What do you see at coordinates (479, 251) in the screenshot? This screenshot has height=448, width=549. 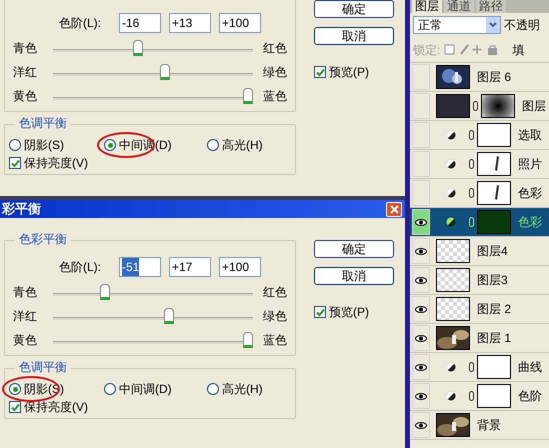 I see `layer-row: 图层4` at bounding box center [479, 251].